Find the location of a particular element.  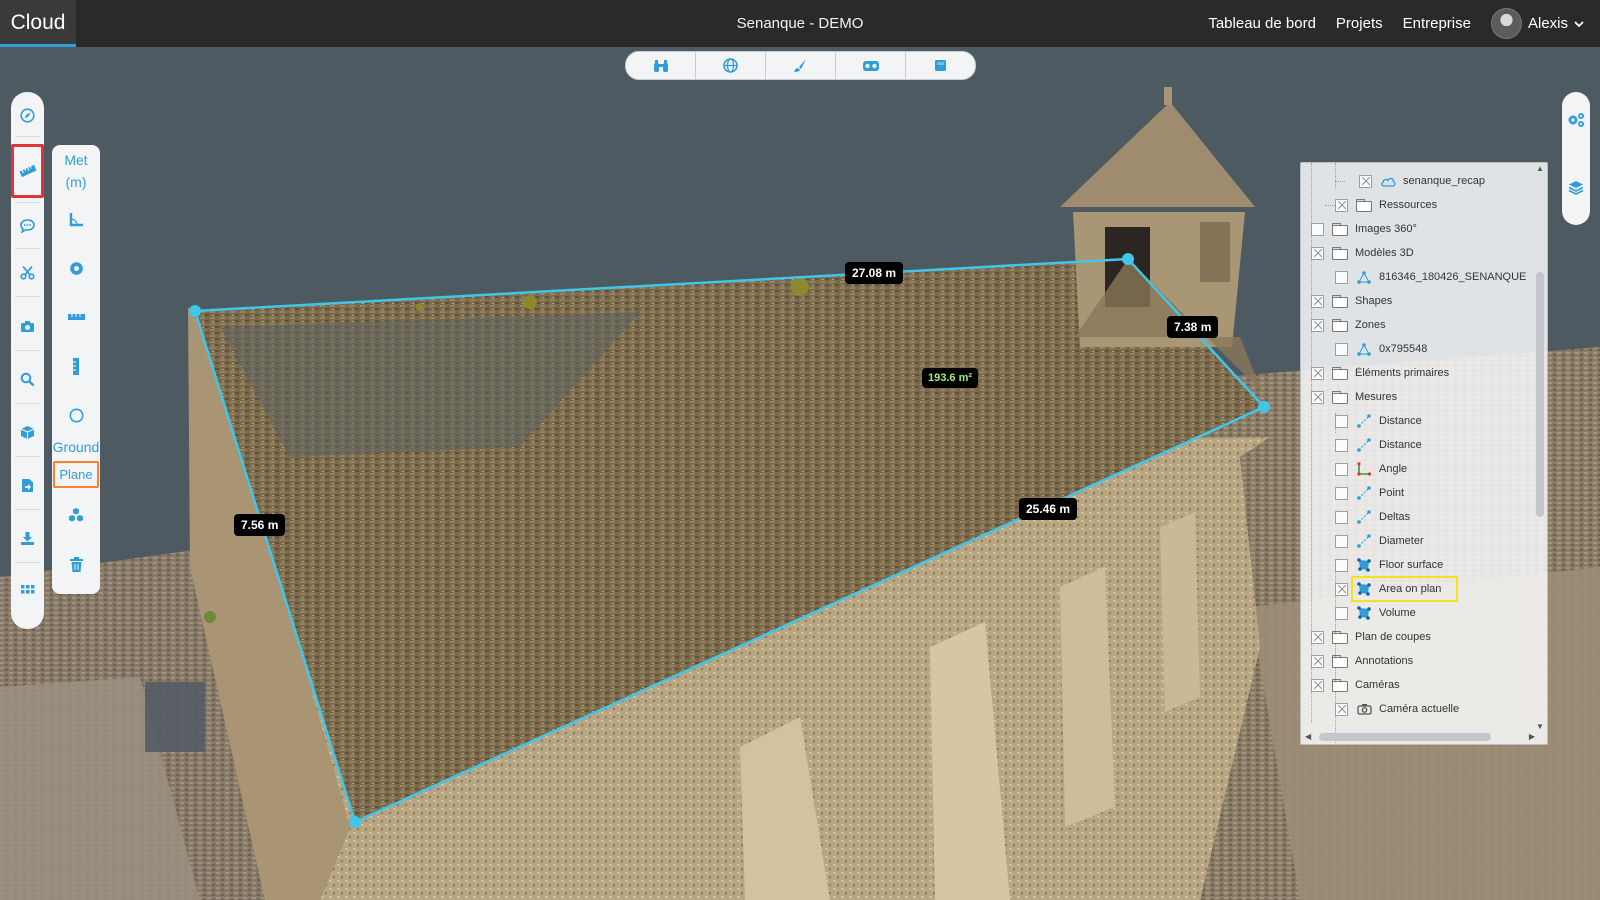

brand-logo: Cloud is located at coordinates (38, 23).